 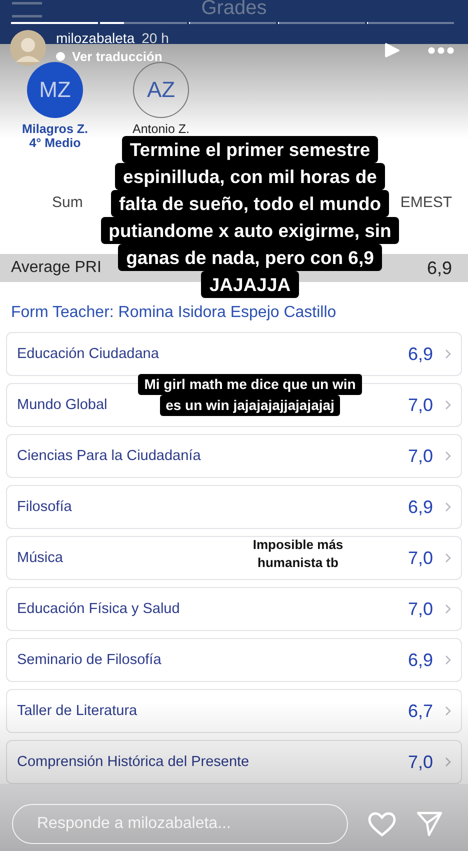 I want to click on subject-grade: 6,7, so click(x=420, y=711).